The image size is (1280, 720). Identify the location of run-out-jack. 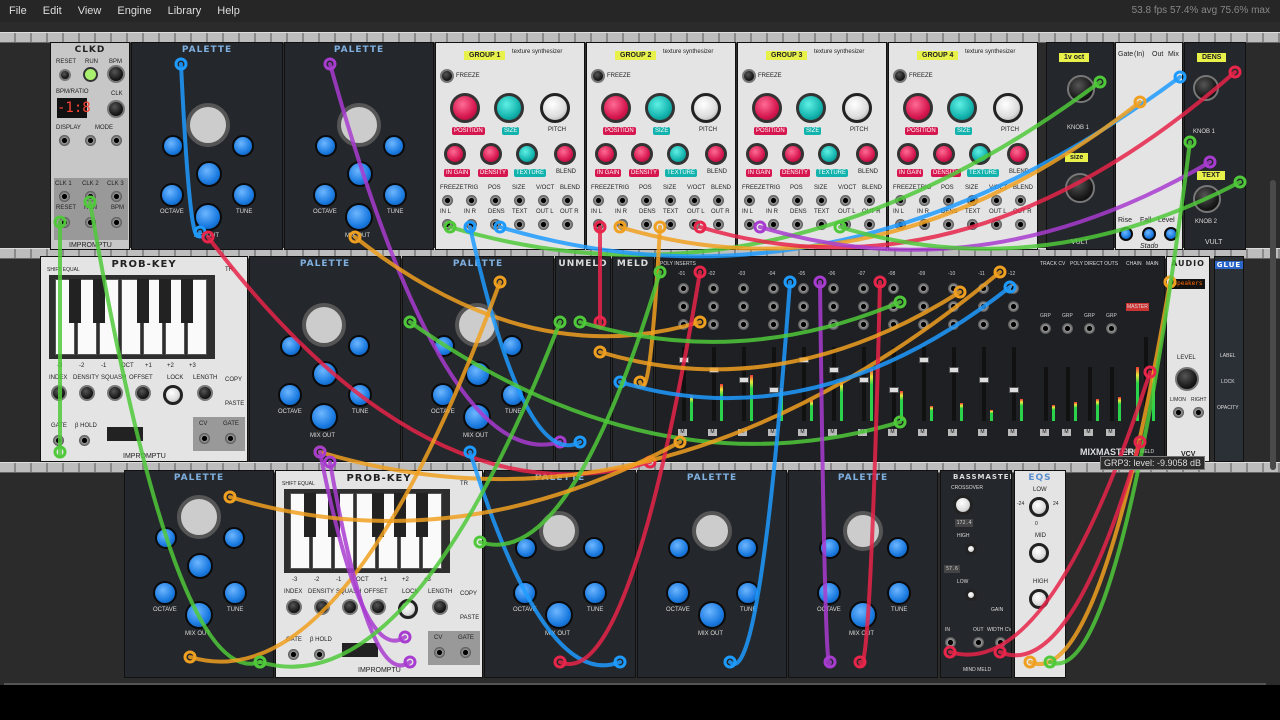
(90, 222).